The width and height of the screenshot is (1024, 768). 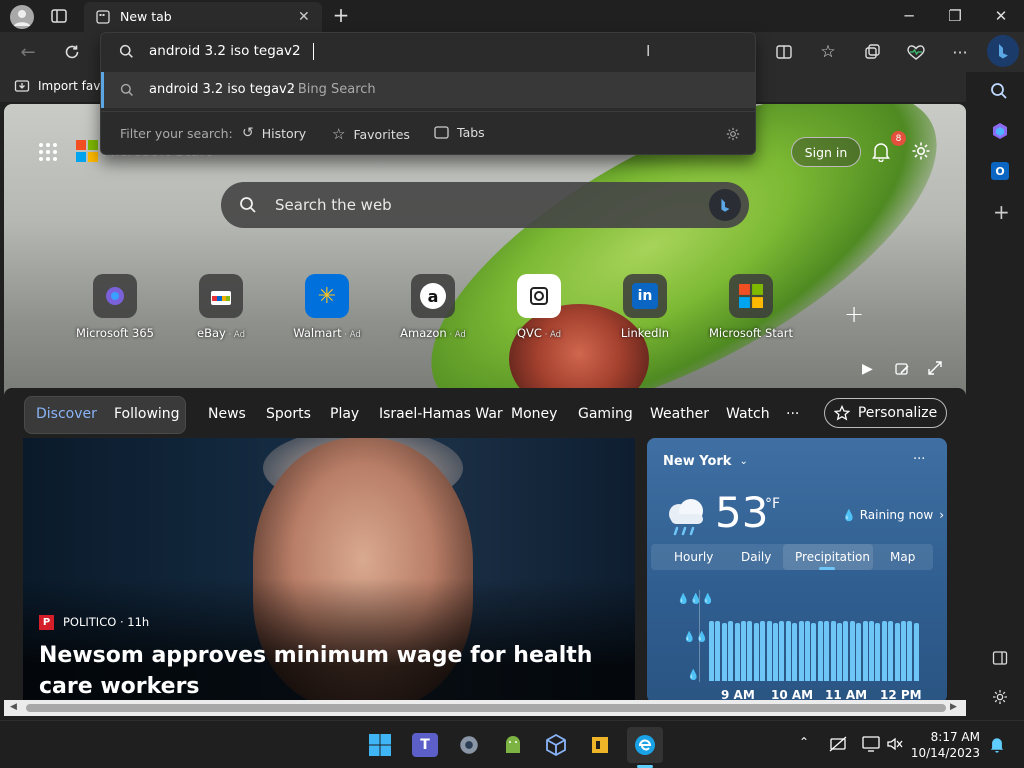 What do you see at coordinates (960, 52) in the screenshot?
I see `more-menu-icon: ···` at bounding box center [960, 52].